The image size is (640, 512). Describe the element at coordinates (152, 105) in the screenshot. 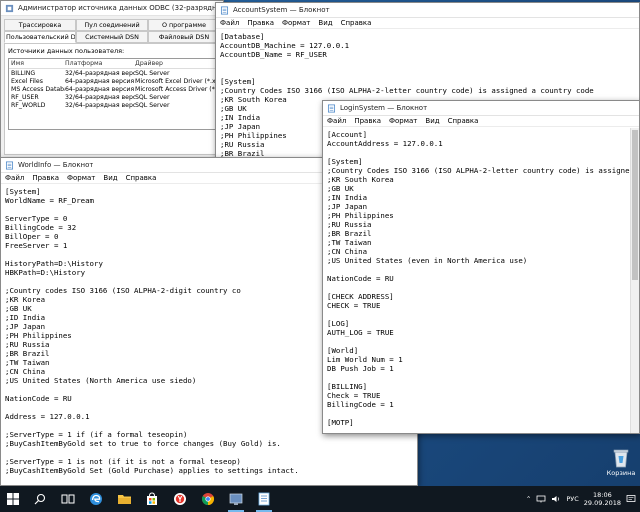

I see `dsn-driver: SQL Server` at that location.